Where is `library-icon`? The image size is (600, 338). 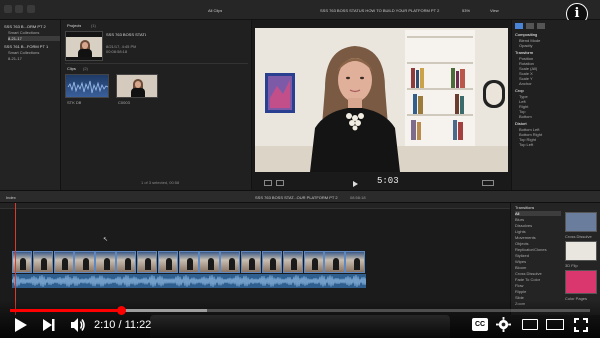
library-icon is located at coordinates (8, 9).